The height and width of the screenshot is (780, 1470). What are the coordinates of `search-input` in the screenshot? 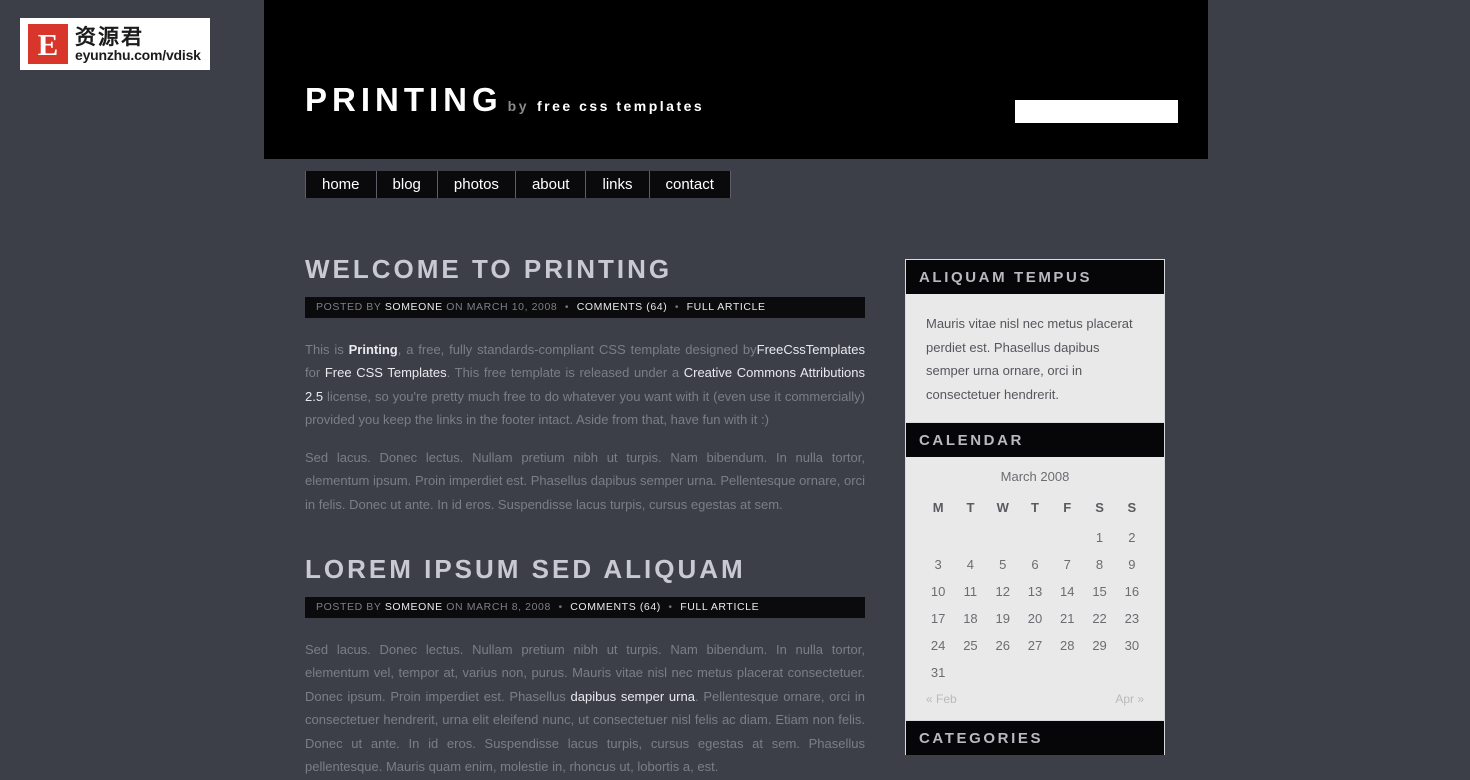 It's located at (1096, 111).